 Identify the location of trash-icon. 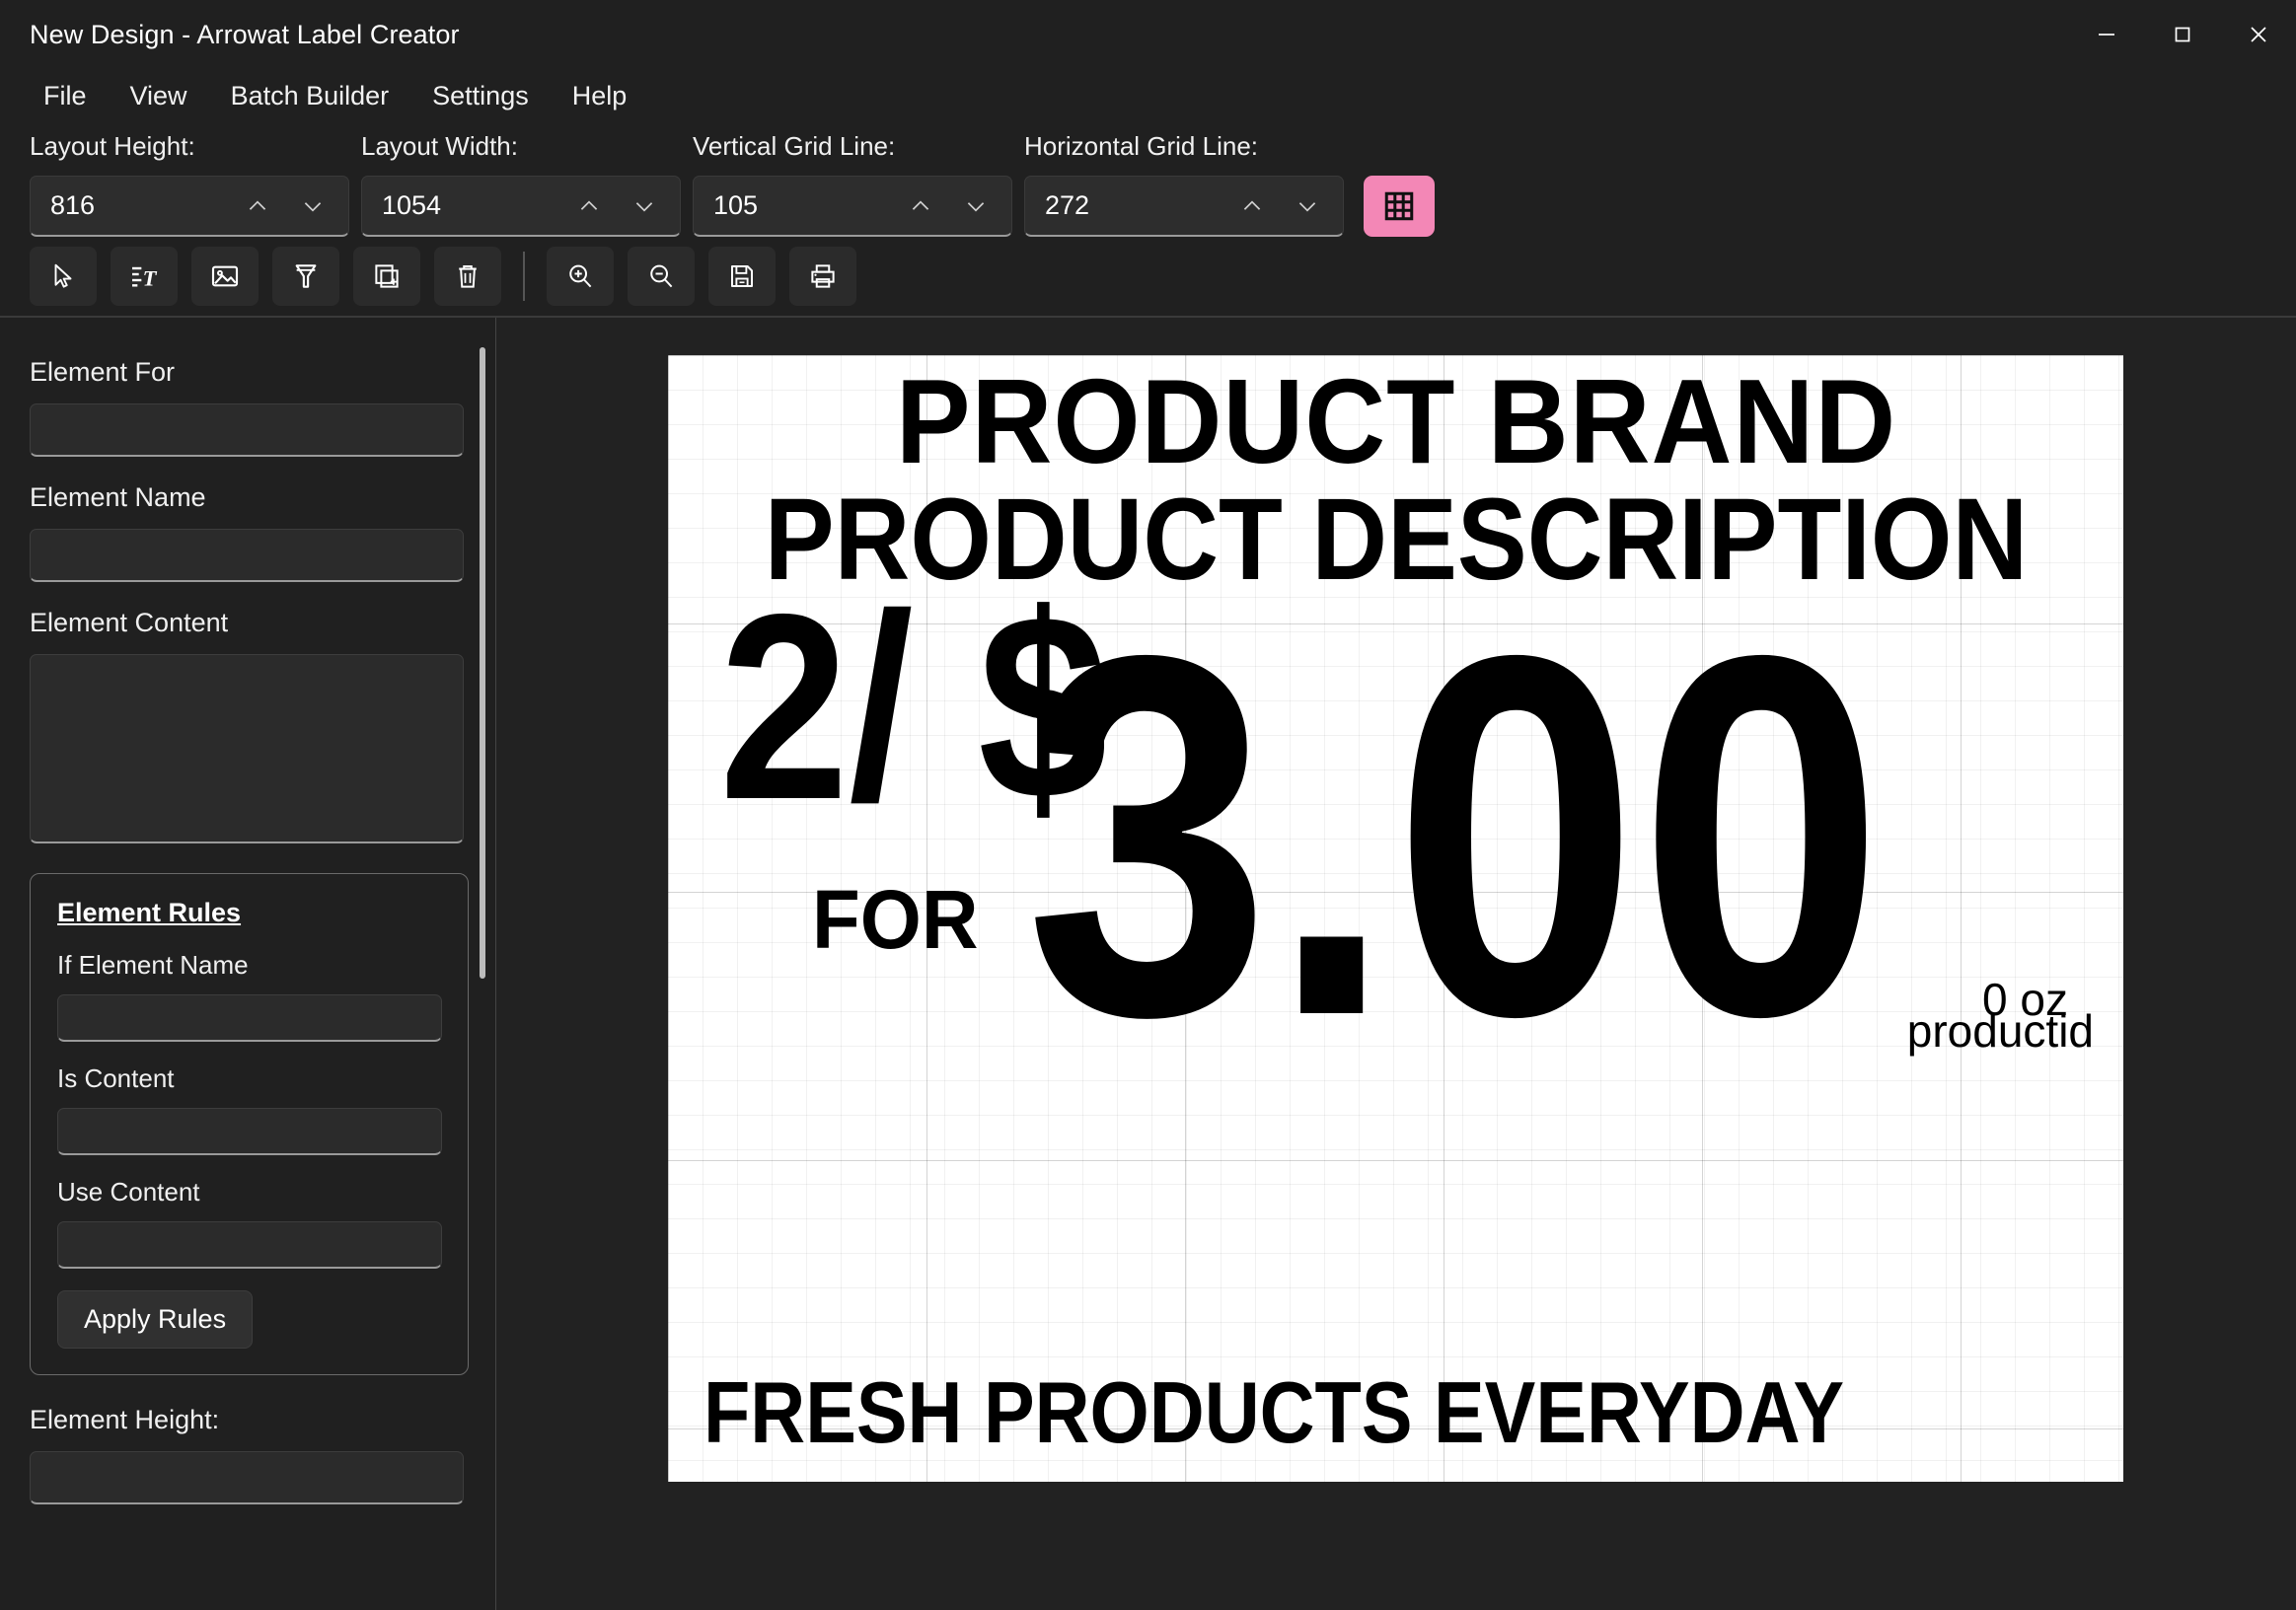
(468, 277).